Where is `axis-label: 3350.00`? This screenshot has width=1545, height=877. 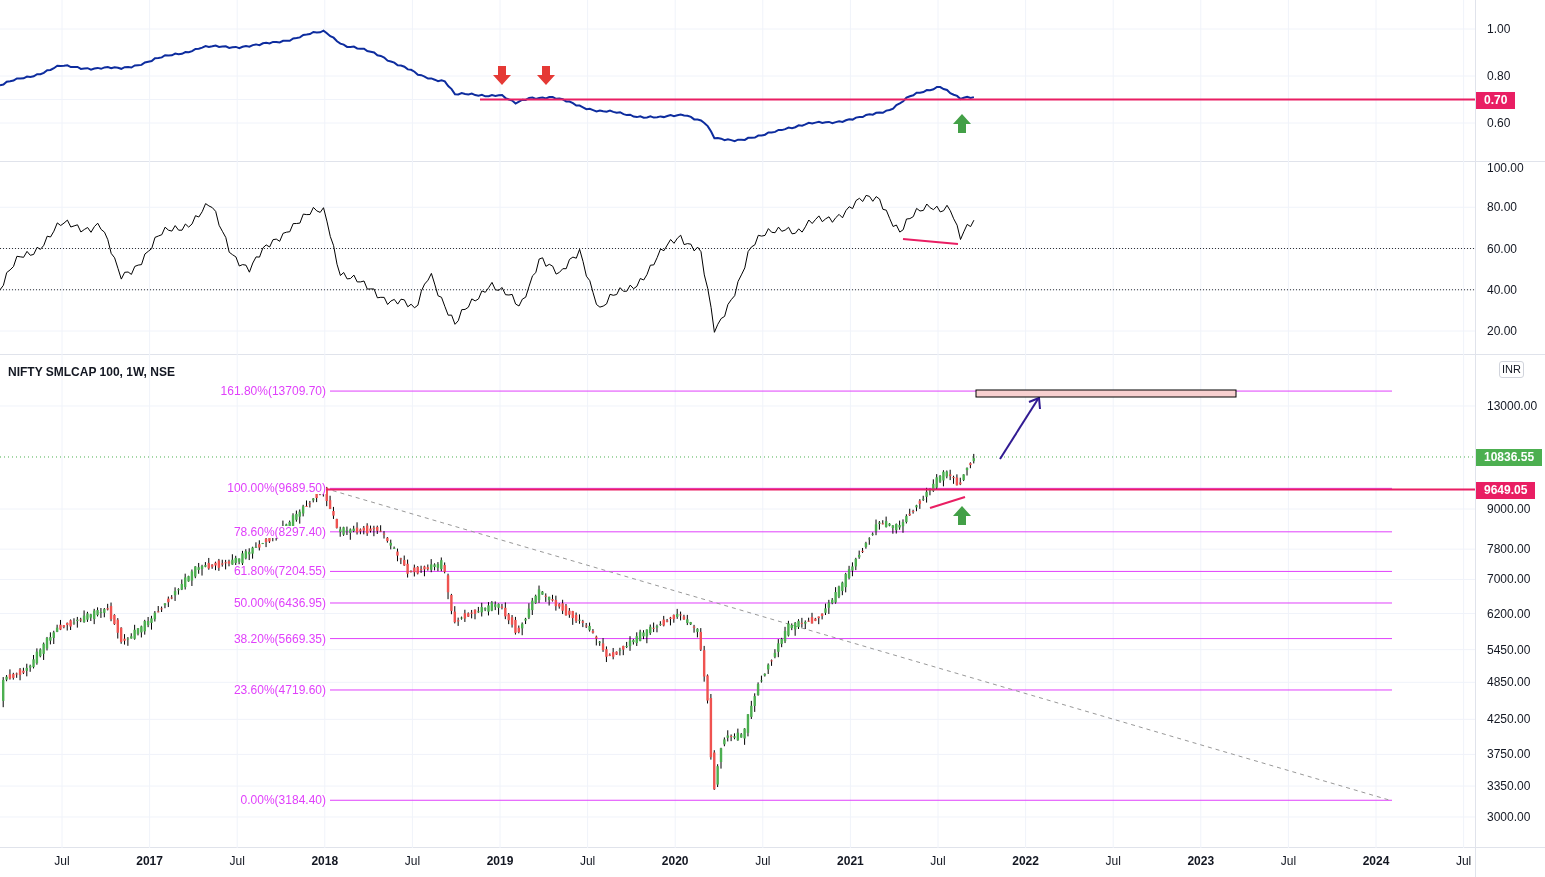
axis-label: 3350.00 is located at coordinates (1509, 786).